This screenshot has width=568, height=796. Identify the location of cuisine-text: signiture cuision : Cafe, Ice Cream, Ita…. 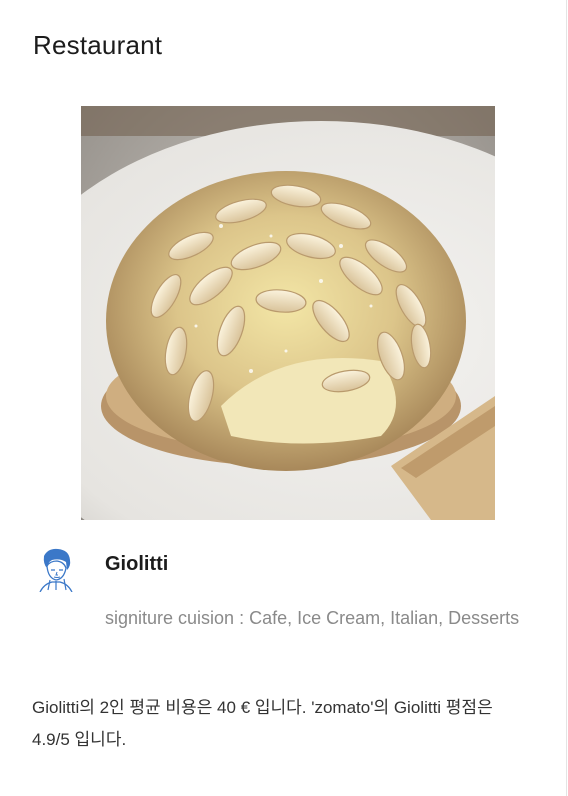
(312, 618).